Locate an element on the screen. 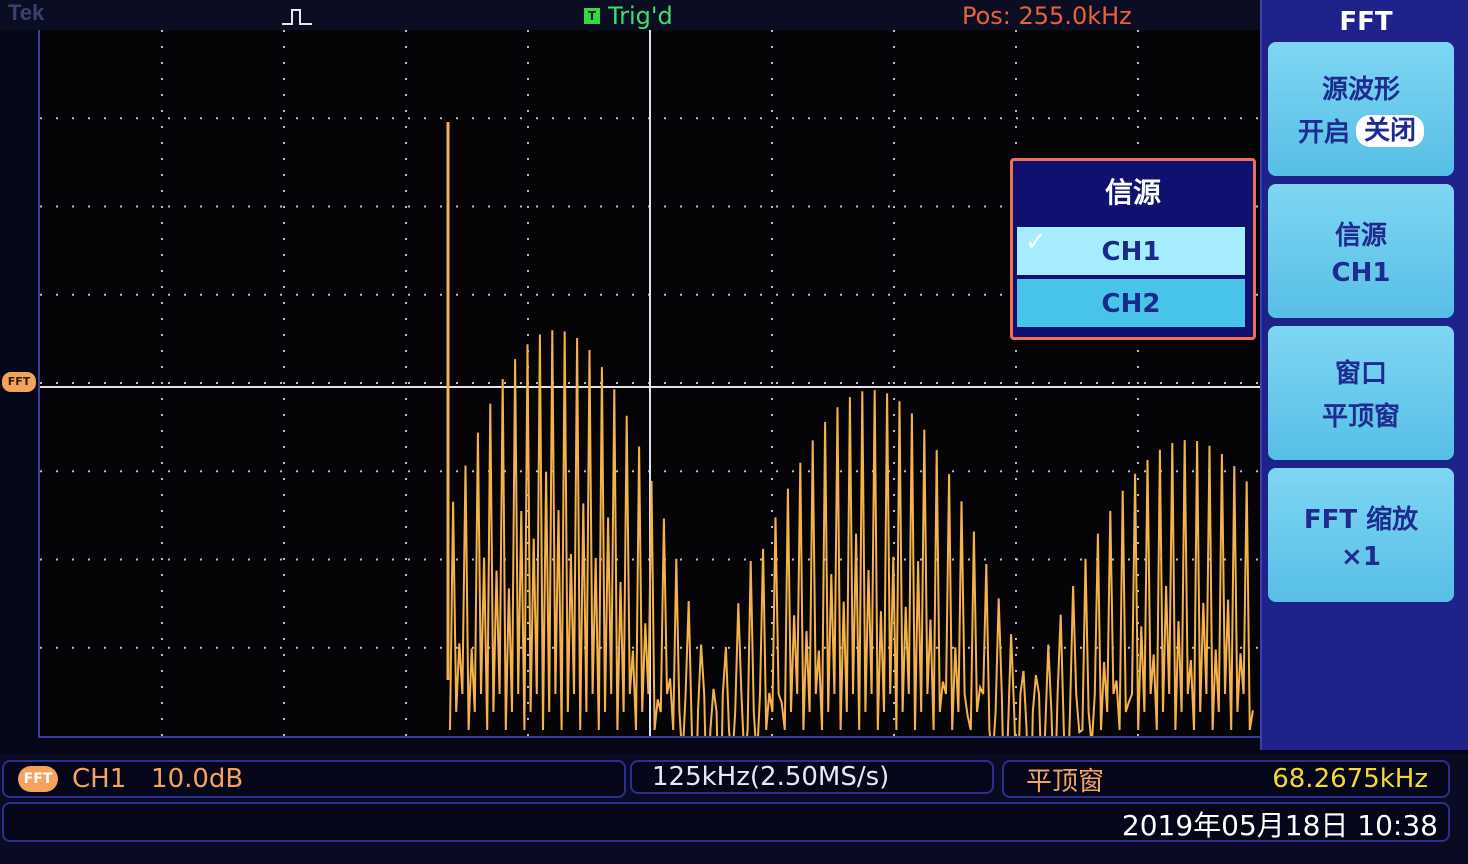  trigger-edge-icon is located at coordinates (297, 17).